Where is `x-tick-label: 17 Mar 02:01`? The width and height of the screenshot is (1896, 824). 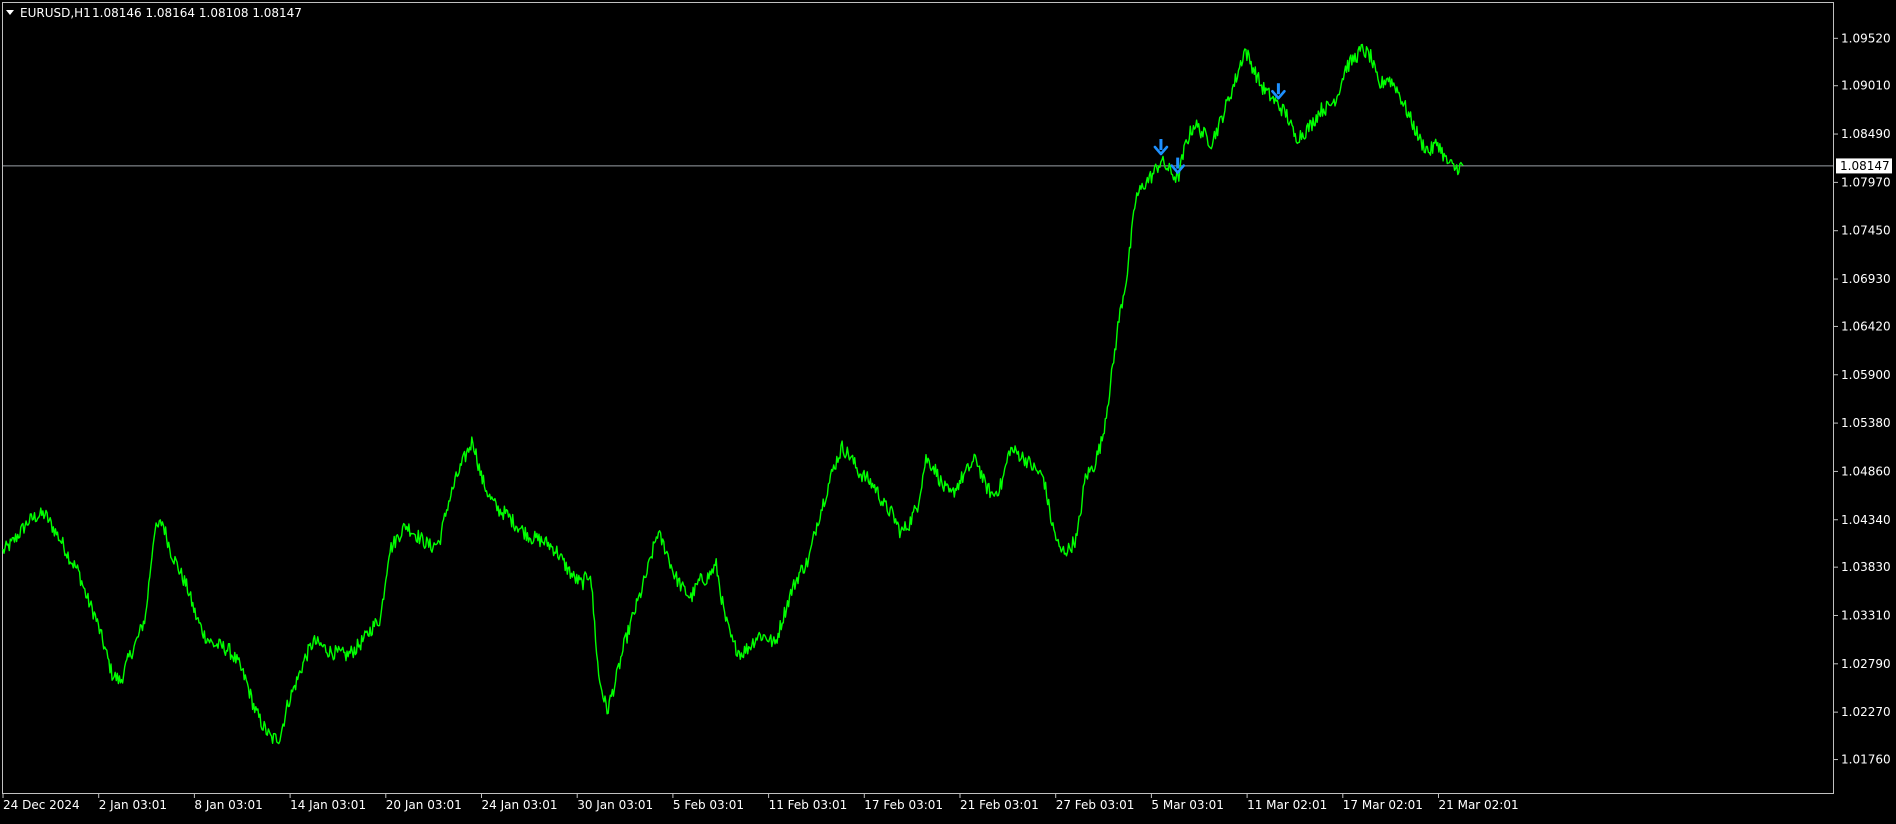
x-tick-label: 17 Mar 02:01 is located at coordinates (1383, 805).